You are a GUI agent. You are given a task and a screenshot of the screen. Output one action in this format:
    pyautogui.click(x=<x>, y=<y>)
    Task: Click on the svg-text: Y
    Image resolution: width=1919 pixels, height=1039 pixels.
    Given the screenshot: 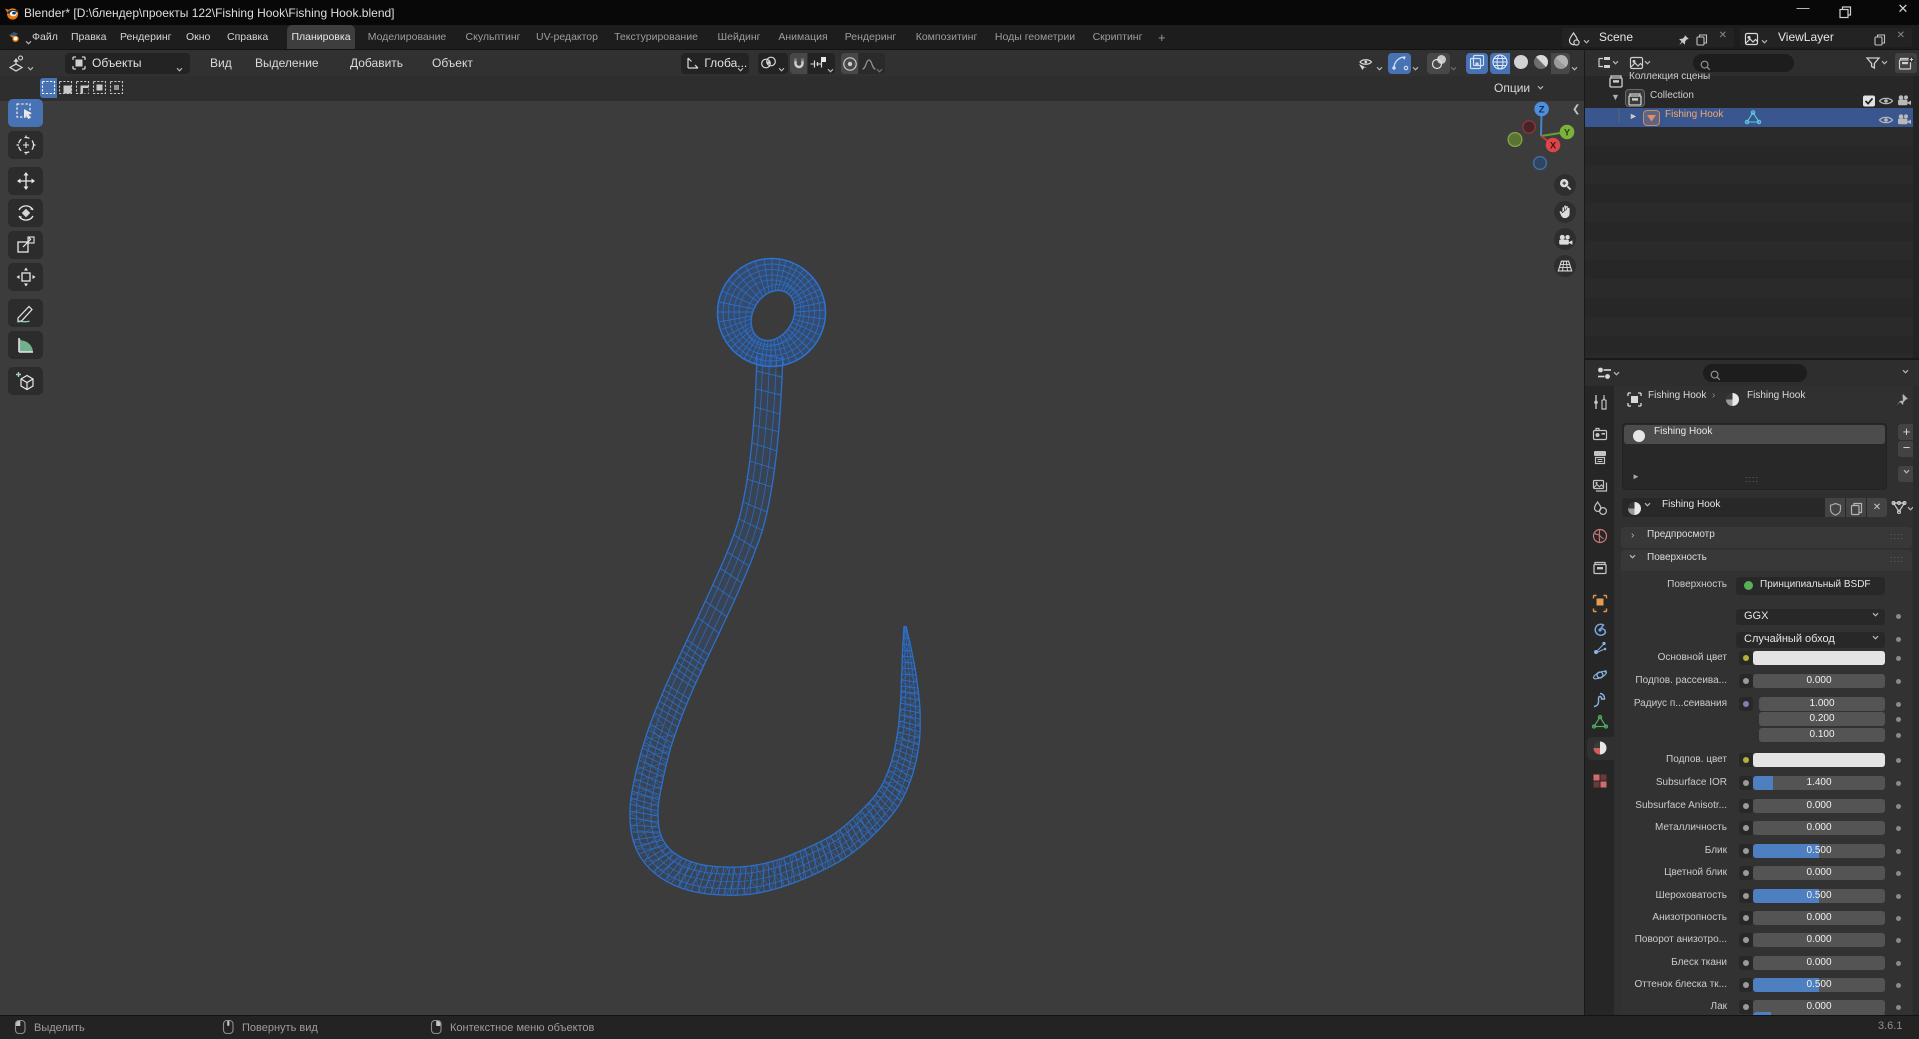 What is the action you would take?
    pyautogui.click(x=1567, y=132)
    